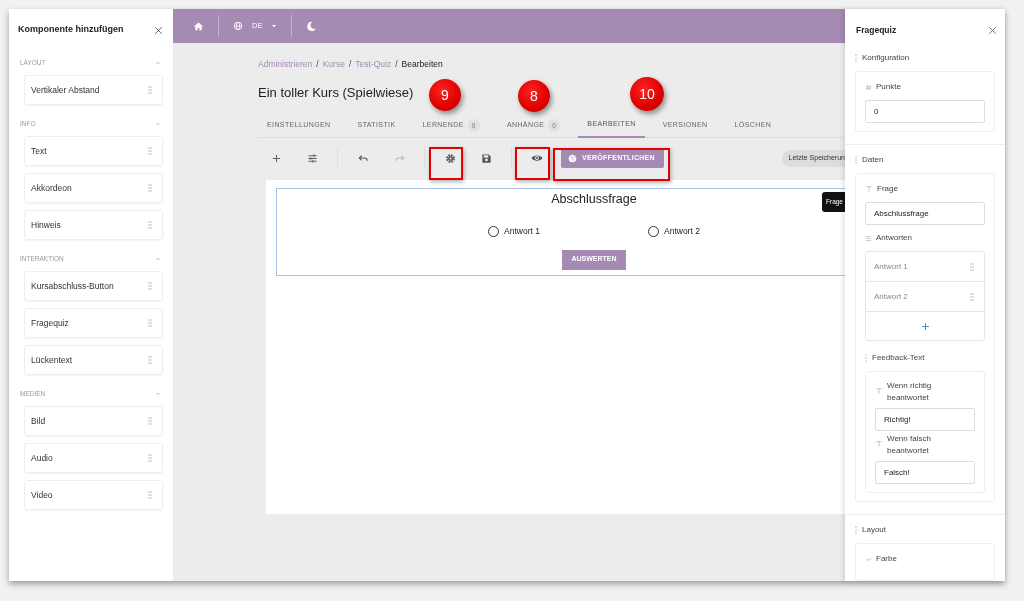 Image resolution: width=1024 pixels, height=601 pixels. Describe the element at coordinates (868, 238) in the screenshot. I see `list-icon` at that location.